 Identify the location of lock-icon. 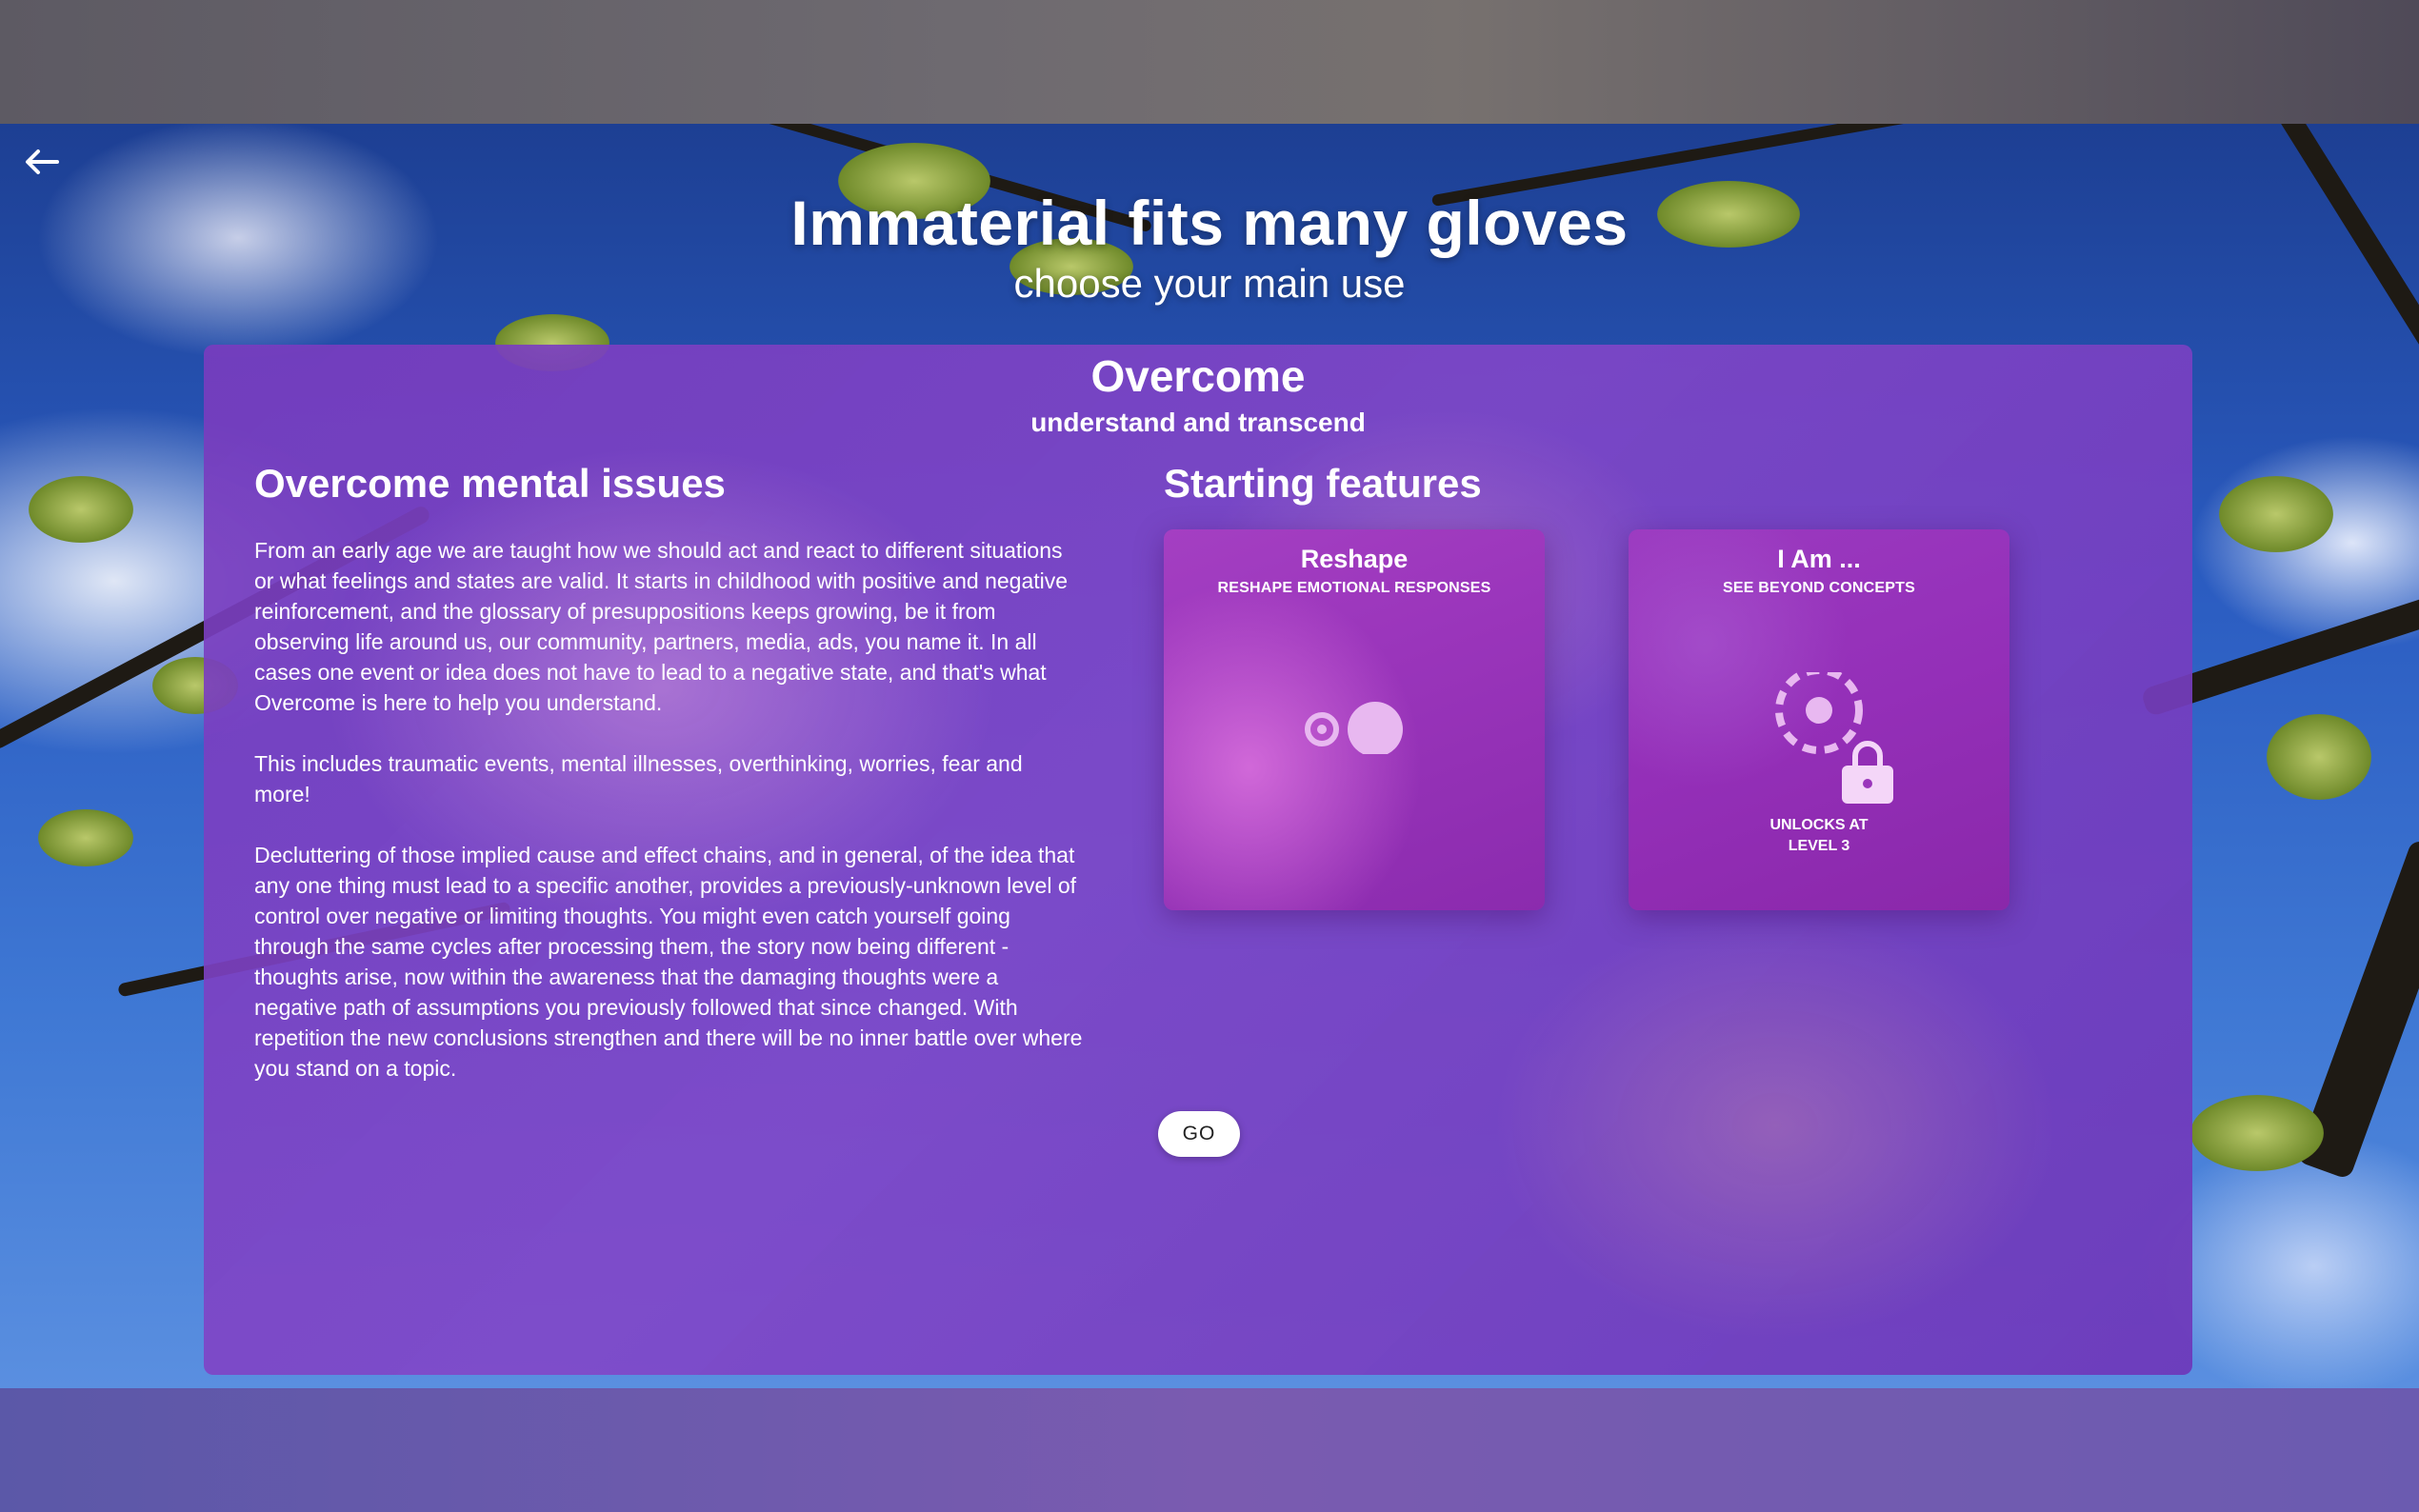
(1819, 776).